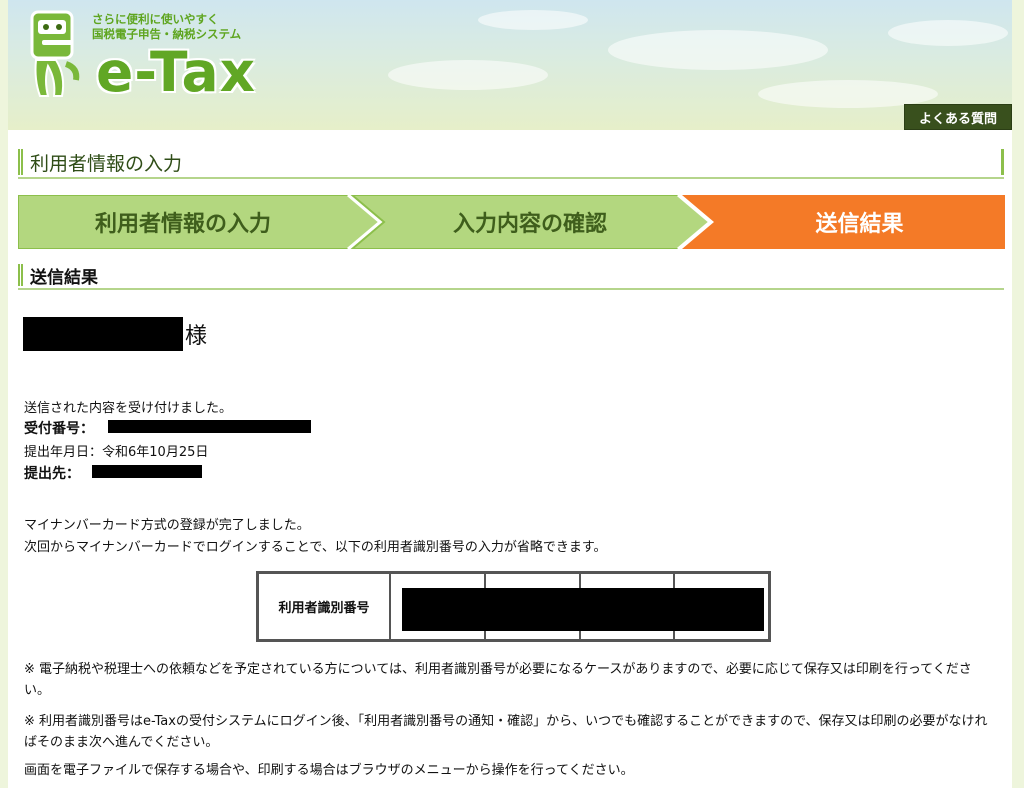 The height and width of the screenshot is (788, 1024). Describe the element at coordinates (166, 27) in the screenshot. I see `header-tagline: さらに便利に使いやすく 国税電子申告・納税システム` at that location.